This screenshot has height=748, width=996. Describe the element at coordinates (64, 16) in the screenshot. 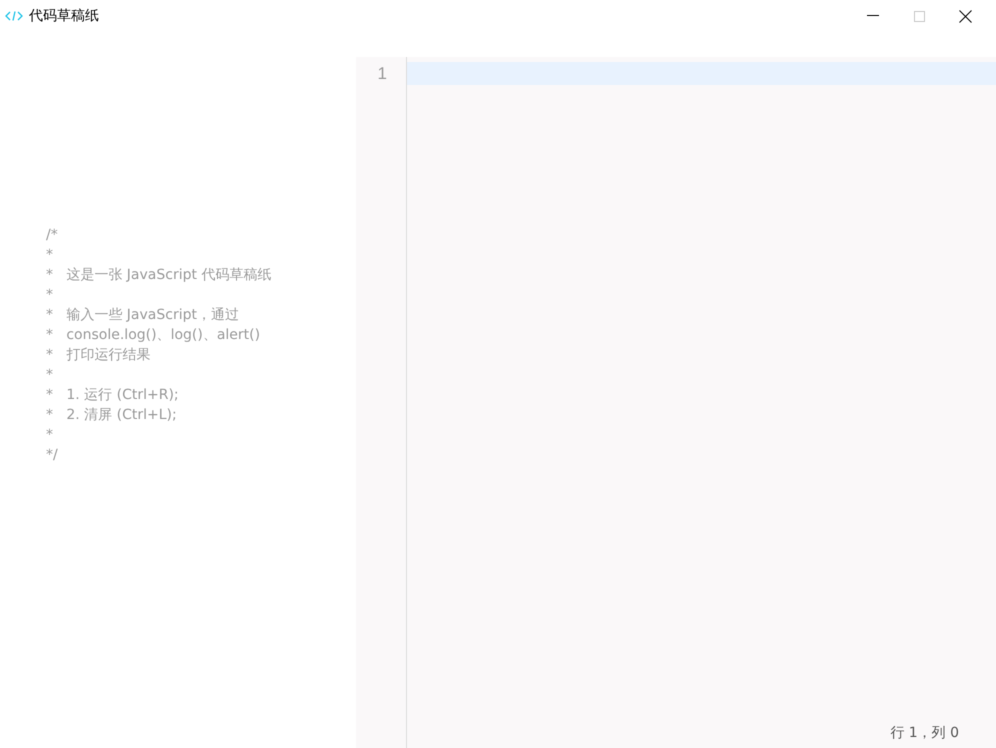

I see `window-title: 代码草稿纸` at that location.